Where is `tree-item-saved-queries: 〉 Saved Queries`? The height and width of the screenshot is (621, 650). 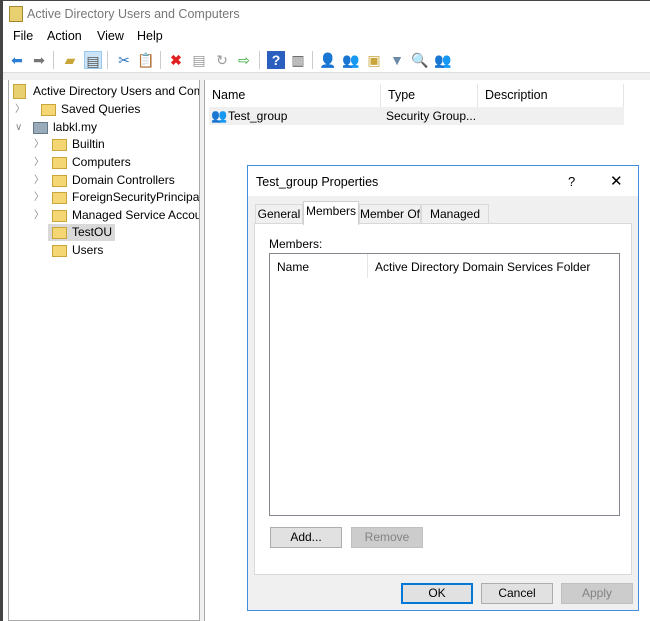
tree-item-saved-queries: 〉 Saved Queries is located at coordinates (77, 109).